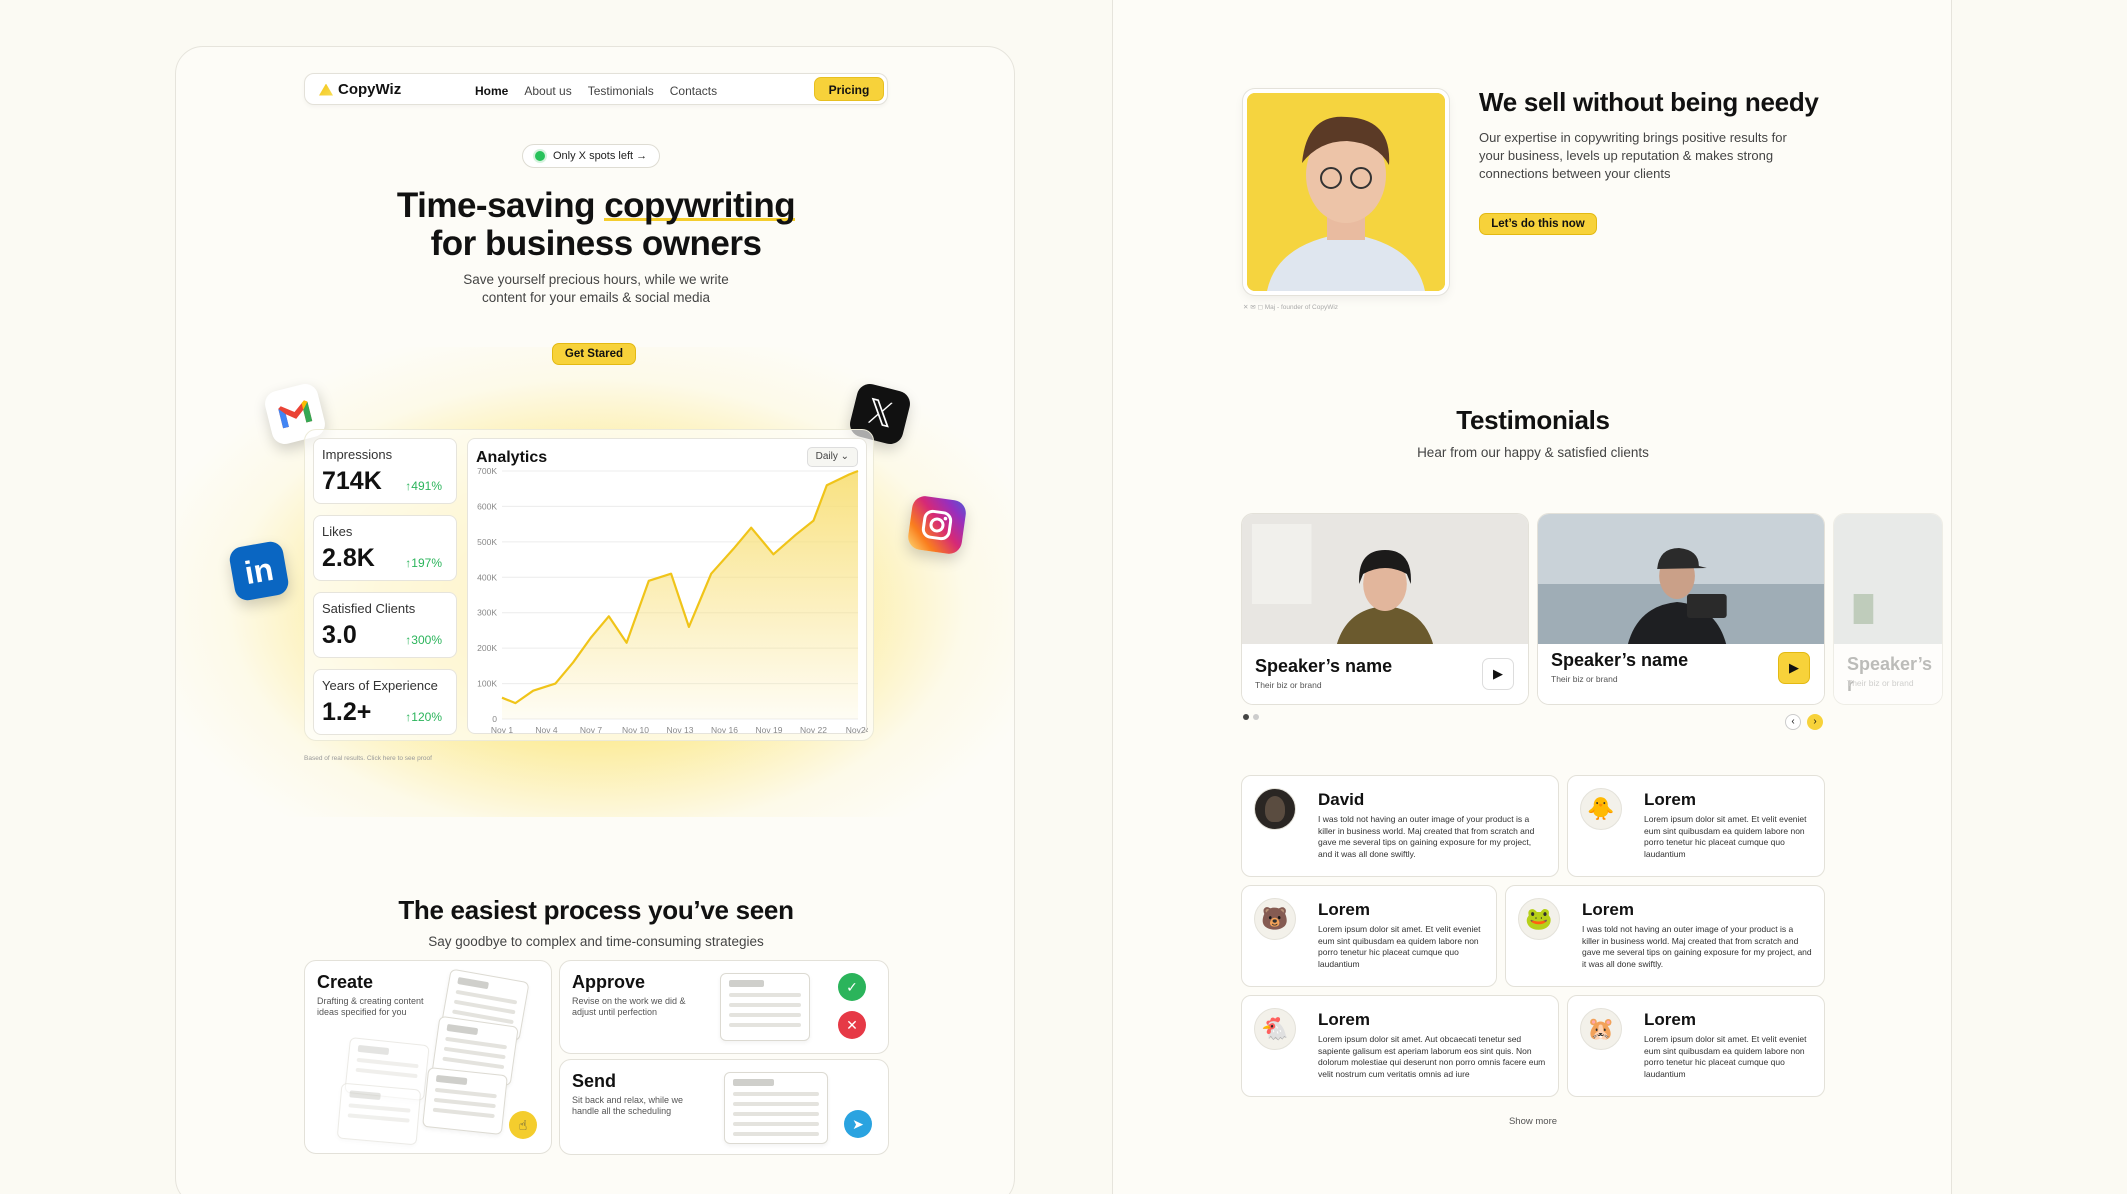 The width and height of the screenshot is (2127, 1194). I want to click on nav-link-home: Home, so click(491, 91).